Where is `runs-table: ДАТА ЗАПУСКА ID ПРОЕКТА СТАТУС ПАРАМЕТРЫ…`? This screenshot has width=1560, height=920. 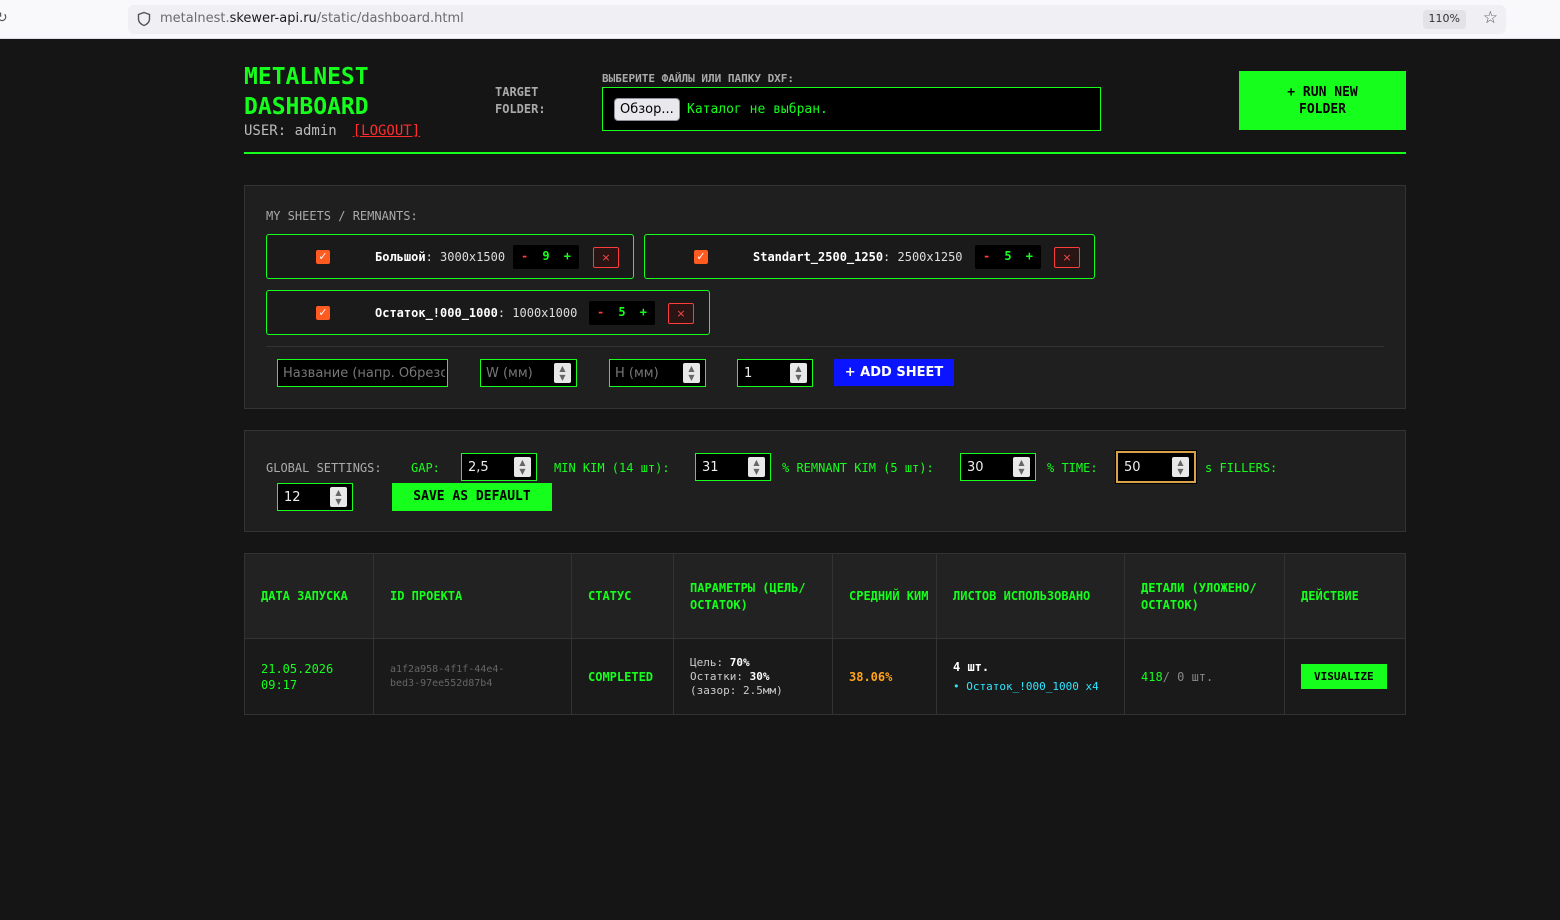
runs-table: ДАТА ЗАПУСКА ID ПРОЕКТА СТАТУС ПАРАМЕТРЫ… is located at coordinates (825, 634).